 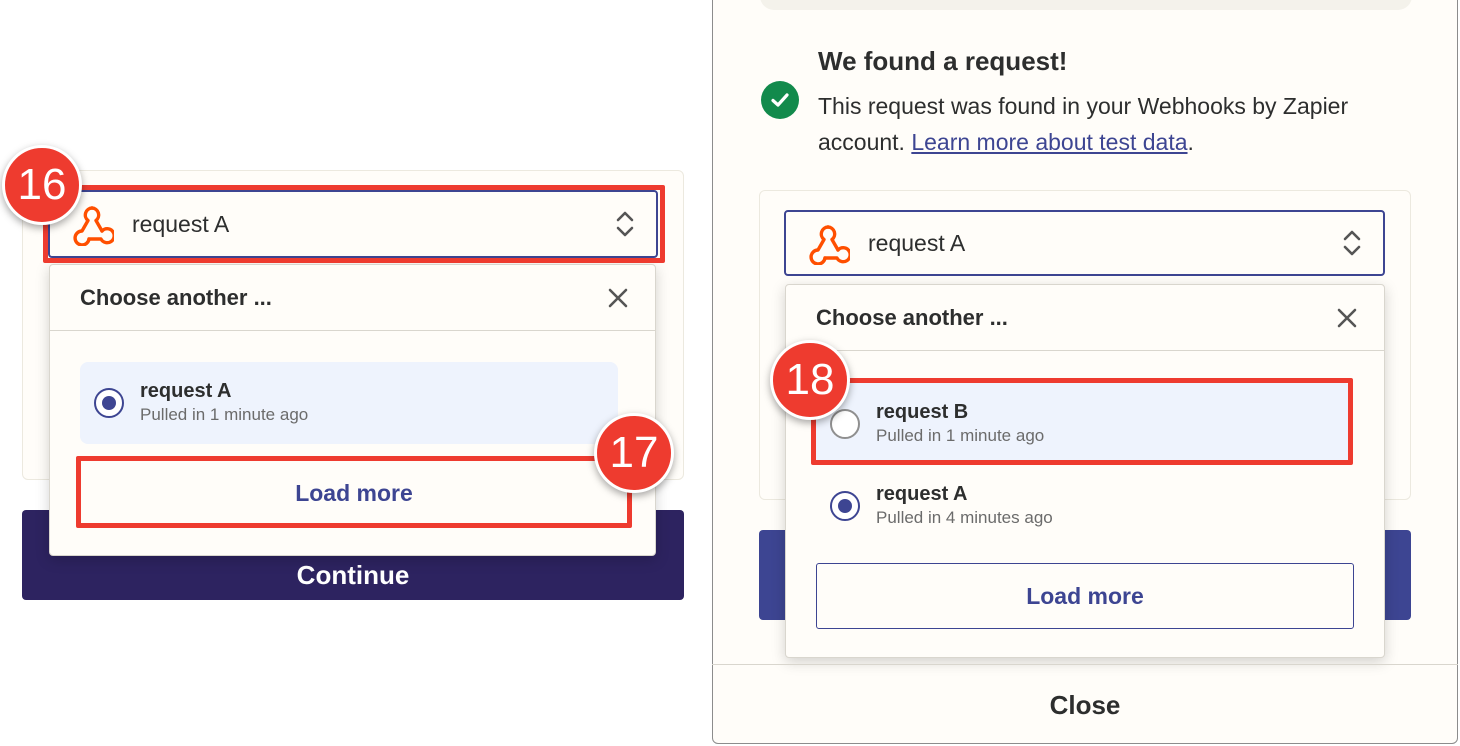 I want to click on webhook-icon, so click(x=829, y=245).